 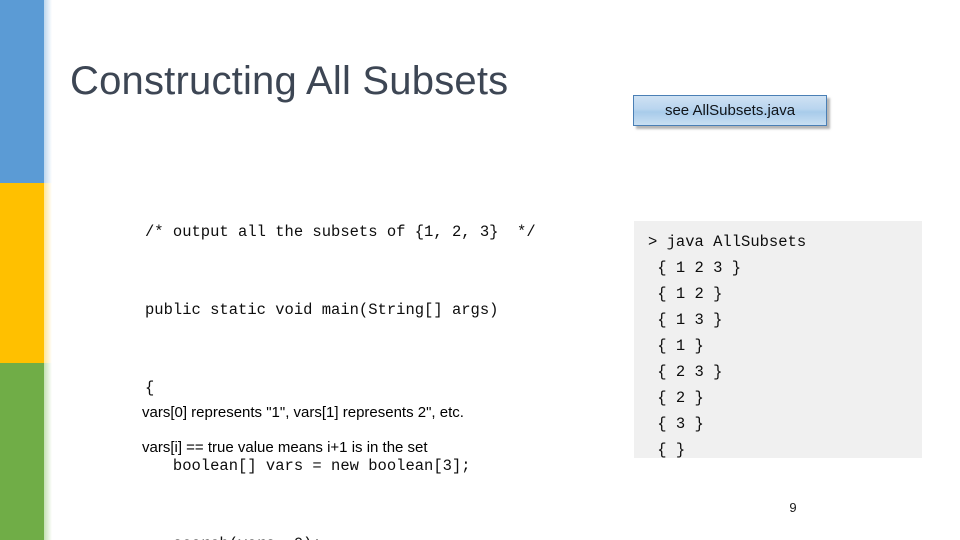 I want to click on console-line: { 1 3 }, so click(x=685, y=320).